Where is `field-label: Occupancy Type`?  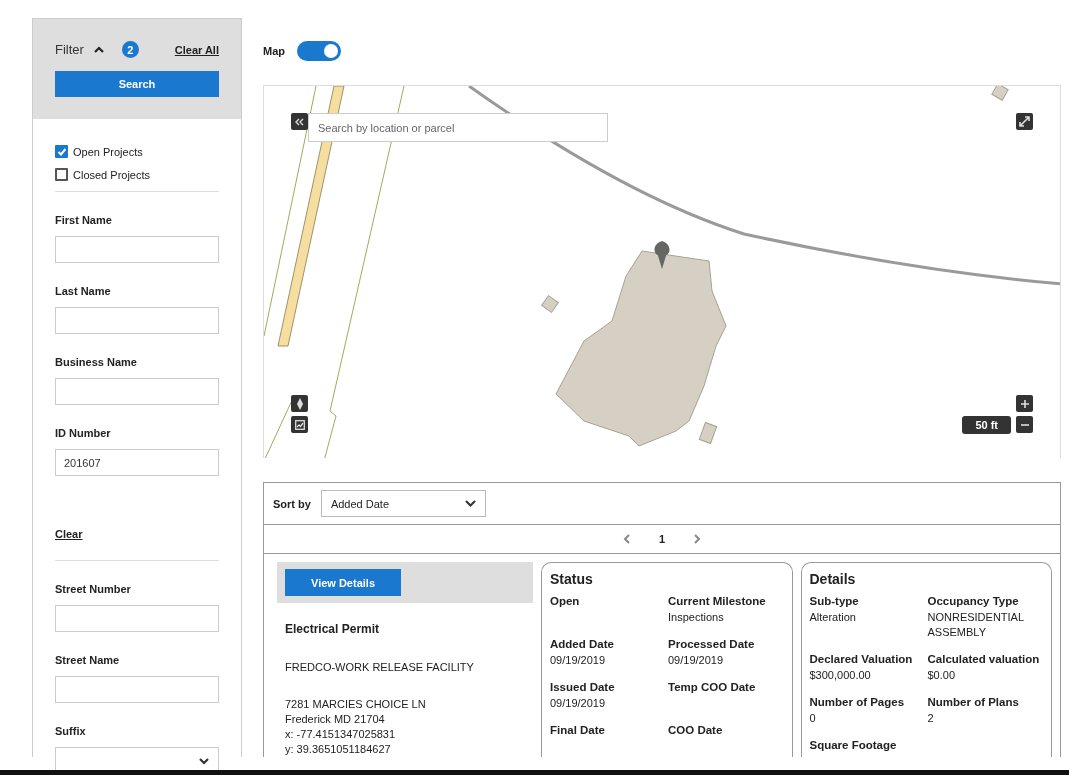 field-label: Occupancy Type is located at coordinates (973, 601).